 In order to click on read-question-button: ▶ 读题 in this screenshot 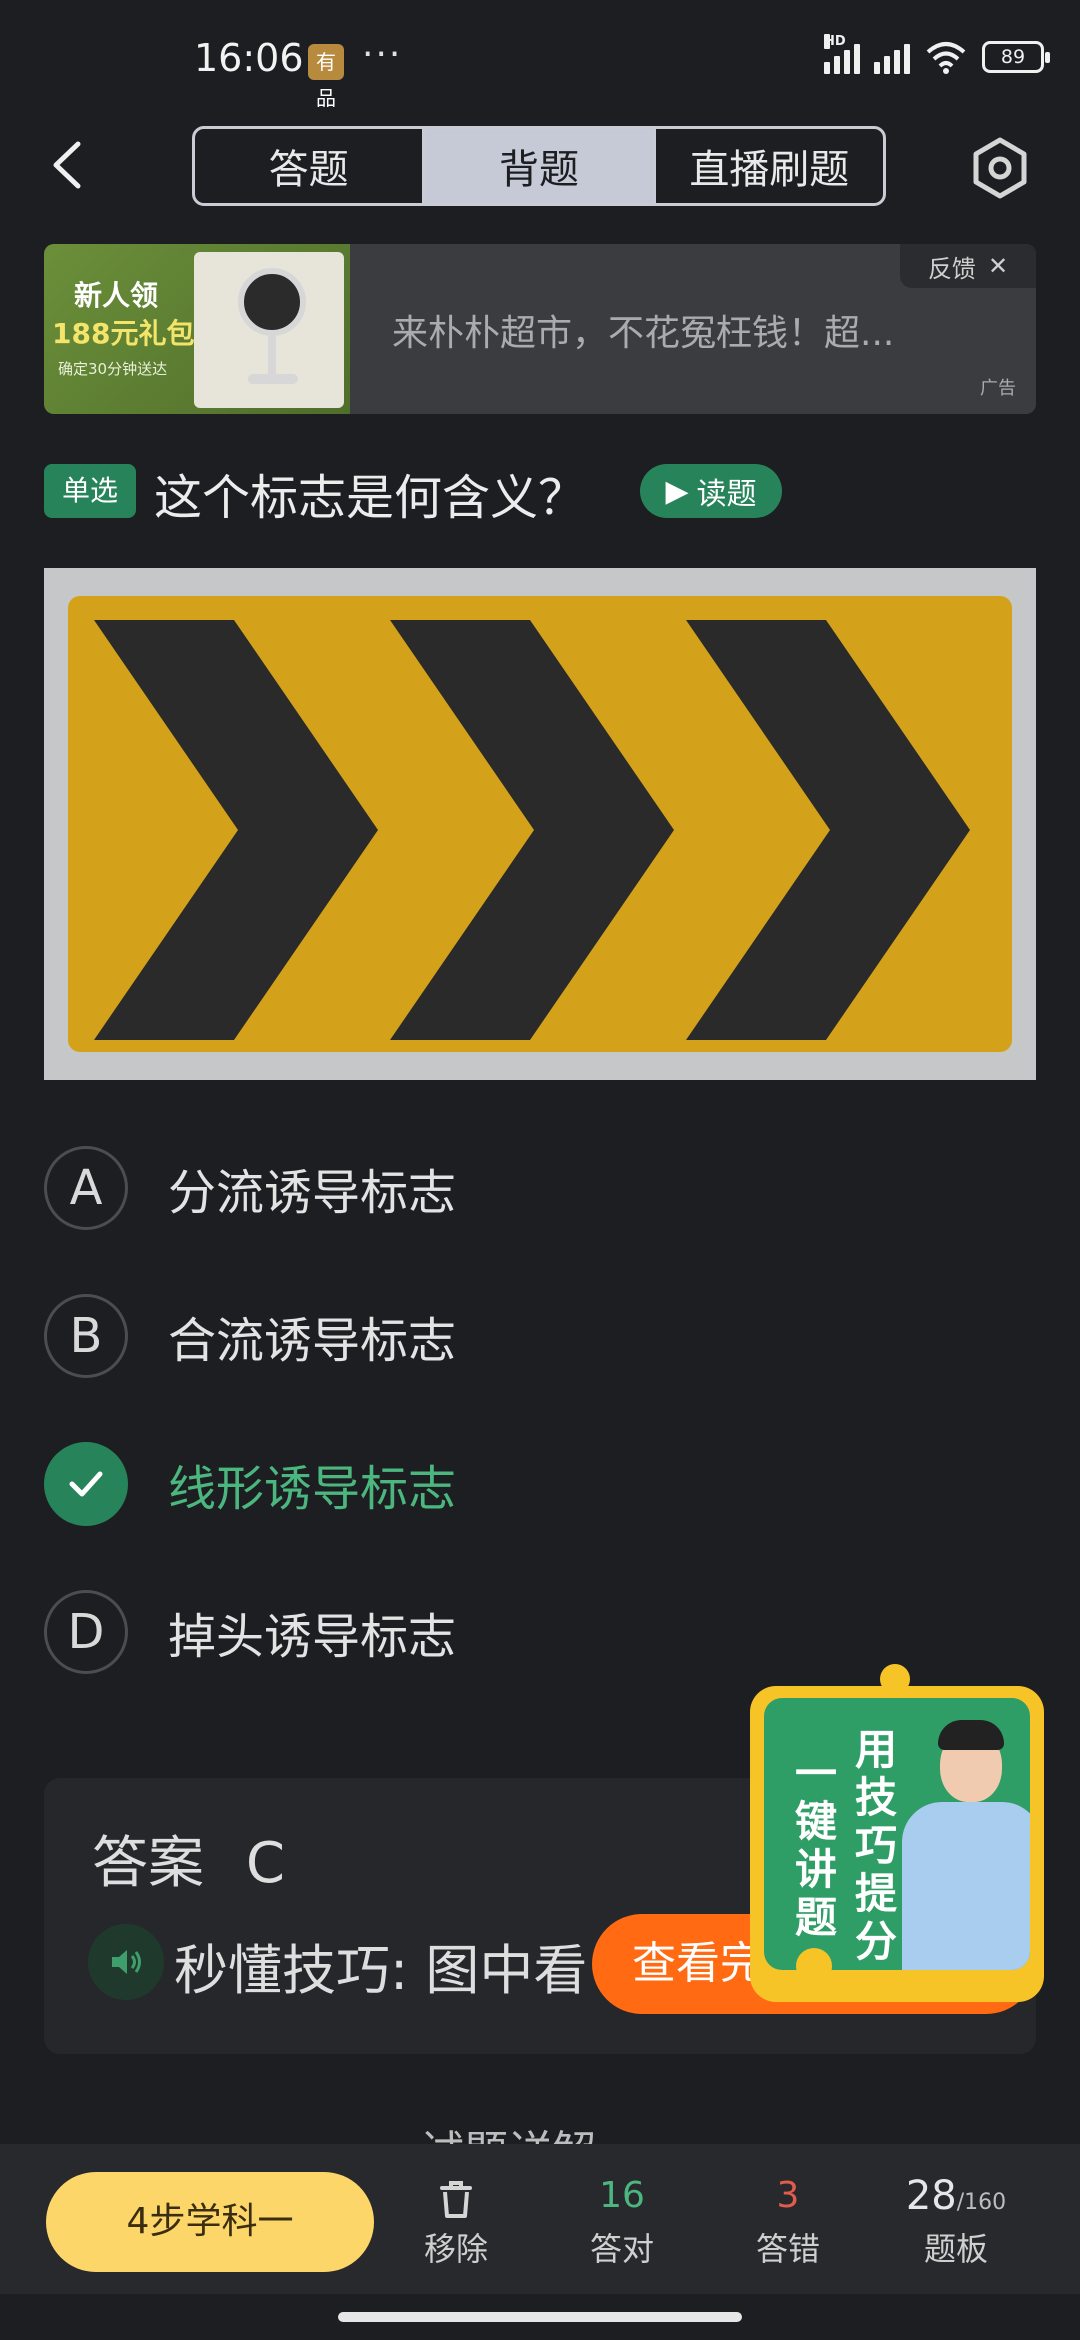, I will do `click(711, 491)`.